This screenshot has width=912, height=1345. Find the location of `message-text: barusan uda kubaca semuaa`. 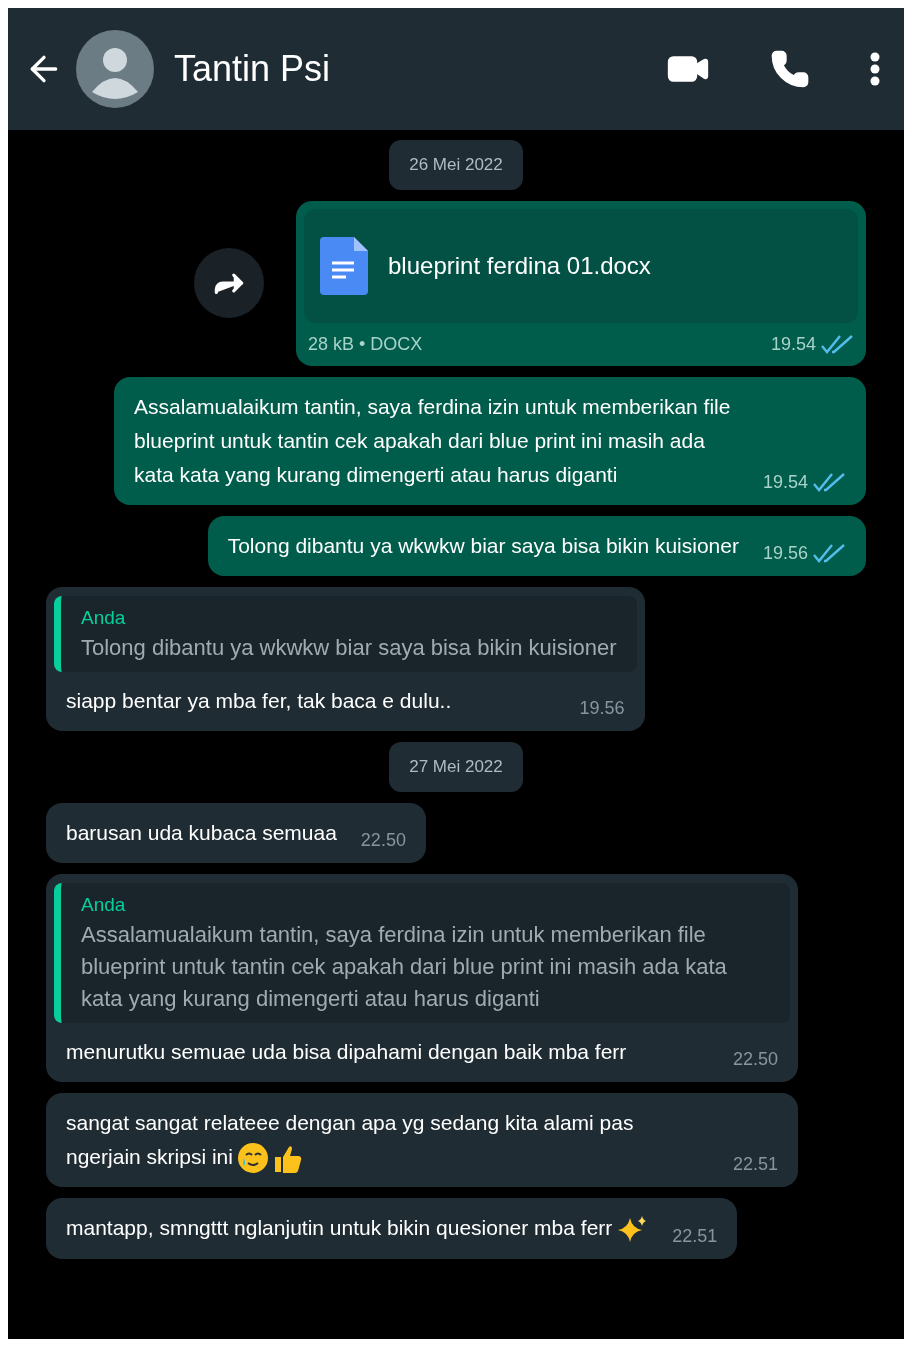

message-text: barusan uda kubaca semuaa is located at coordinates (201, 832).